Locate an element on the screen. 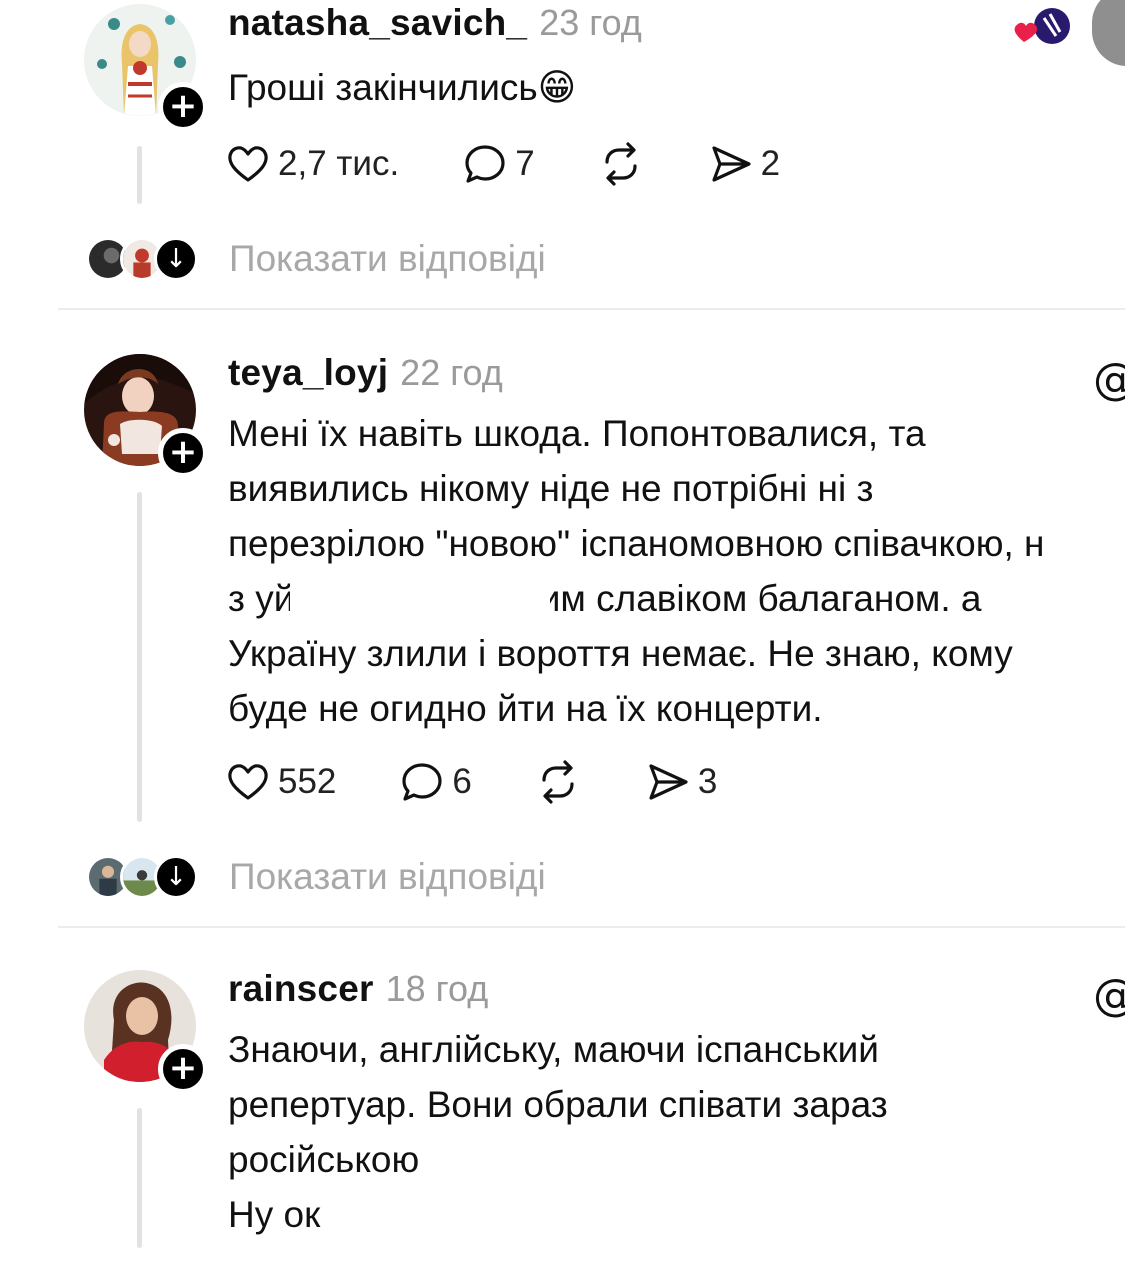 The width and height of the screenshot is (1125, 1280). comment-header: natasha_savich_ 23 год is located at coordinates (435, 27).